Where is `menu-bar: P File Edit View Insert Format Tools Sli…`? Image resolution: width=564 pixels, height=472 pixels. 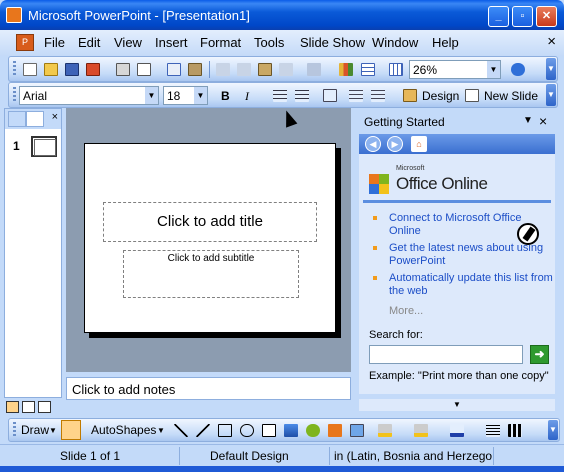 menu-bar: P File Edit View Insert Format Tools Sli… is located at coordinates (282, 43).